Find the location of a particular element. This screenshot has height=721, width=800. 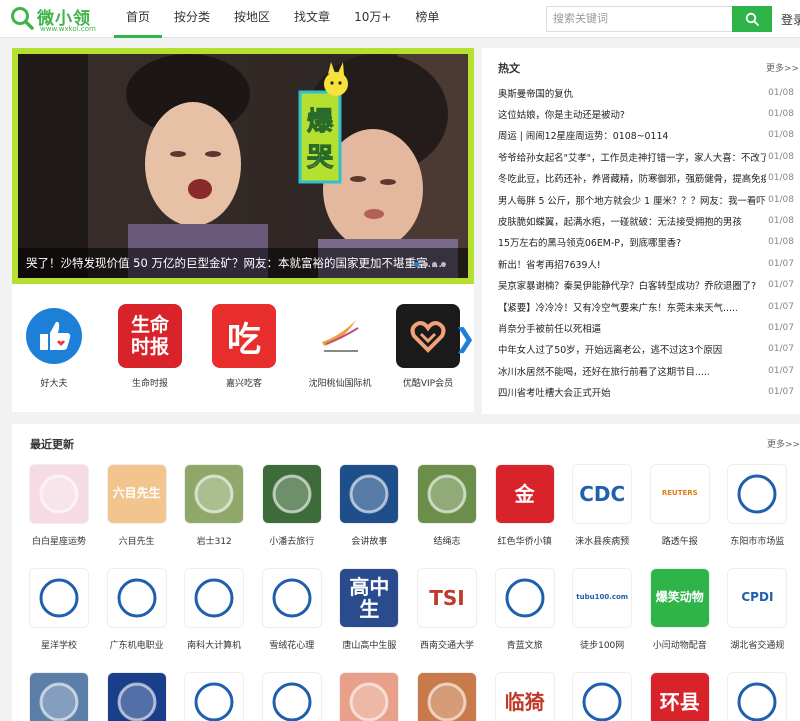

nav-100k: 10万+ is located at coordinates (372, 19).